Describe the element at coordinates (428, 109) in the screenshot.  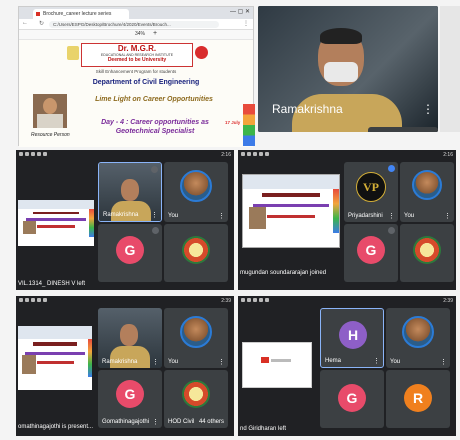
I see `more-options-icon: ⋮` at that location.